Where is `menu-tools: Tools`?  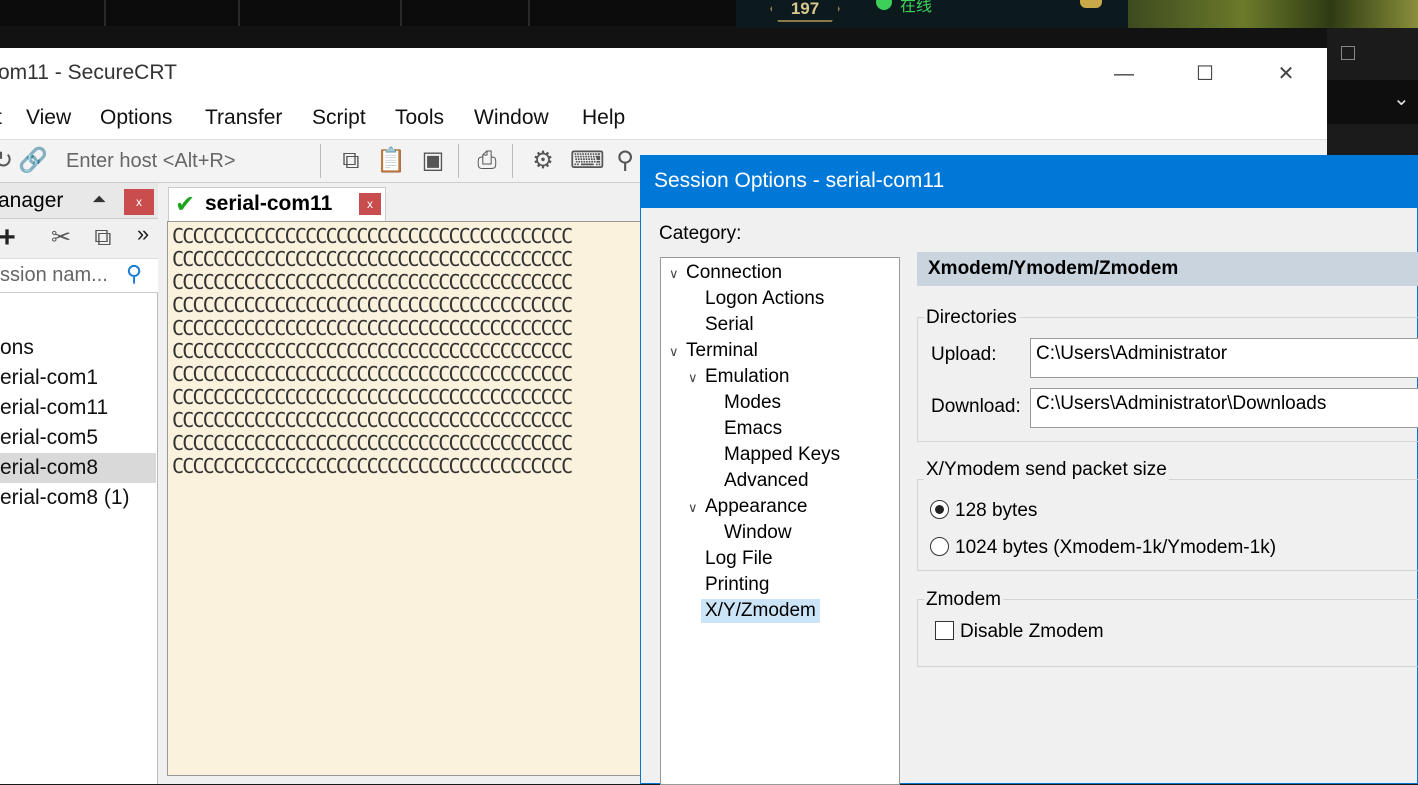 menu-tools: Tools is located at coordinates (419, 118).